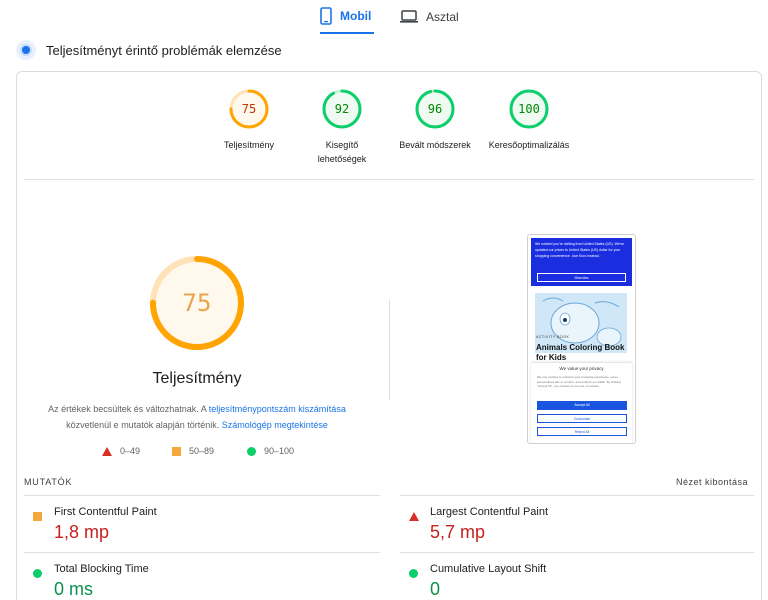  I want to click on tab-mobile-label: Mobil, so click(356, 16).